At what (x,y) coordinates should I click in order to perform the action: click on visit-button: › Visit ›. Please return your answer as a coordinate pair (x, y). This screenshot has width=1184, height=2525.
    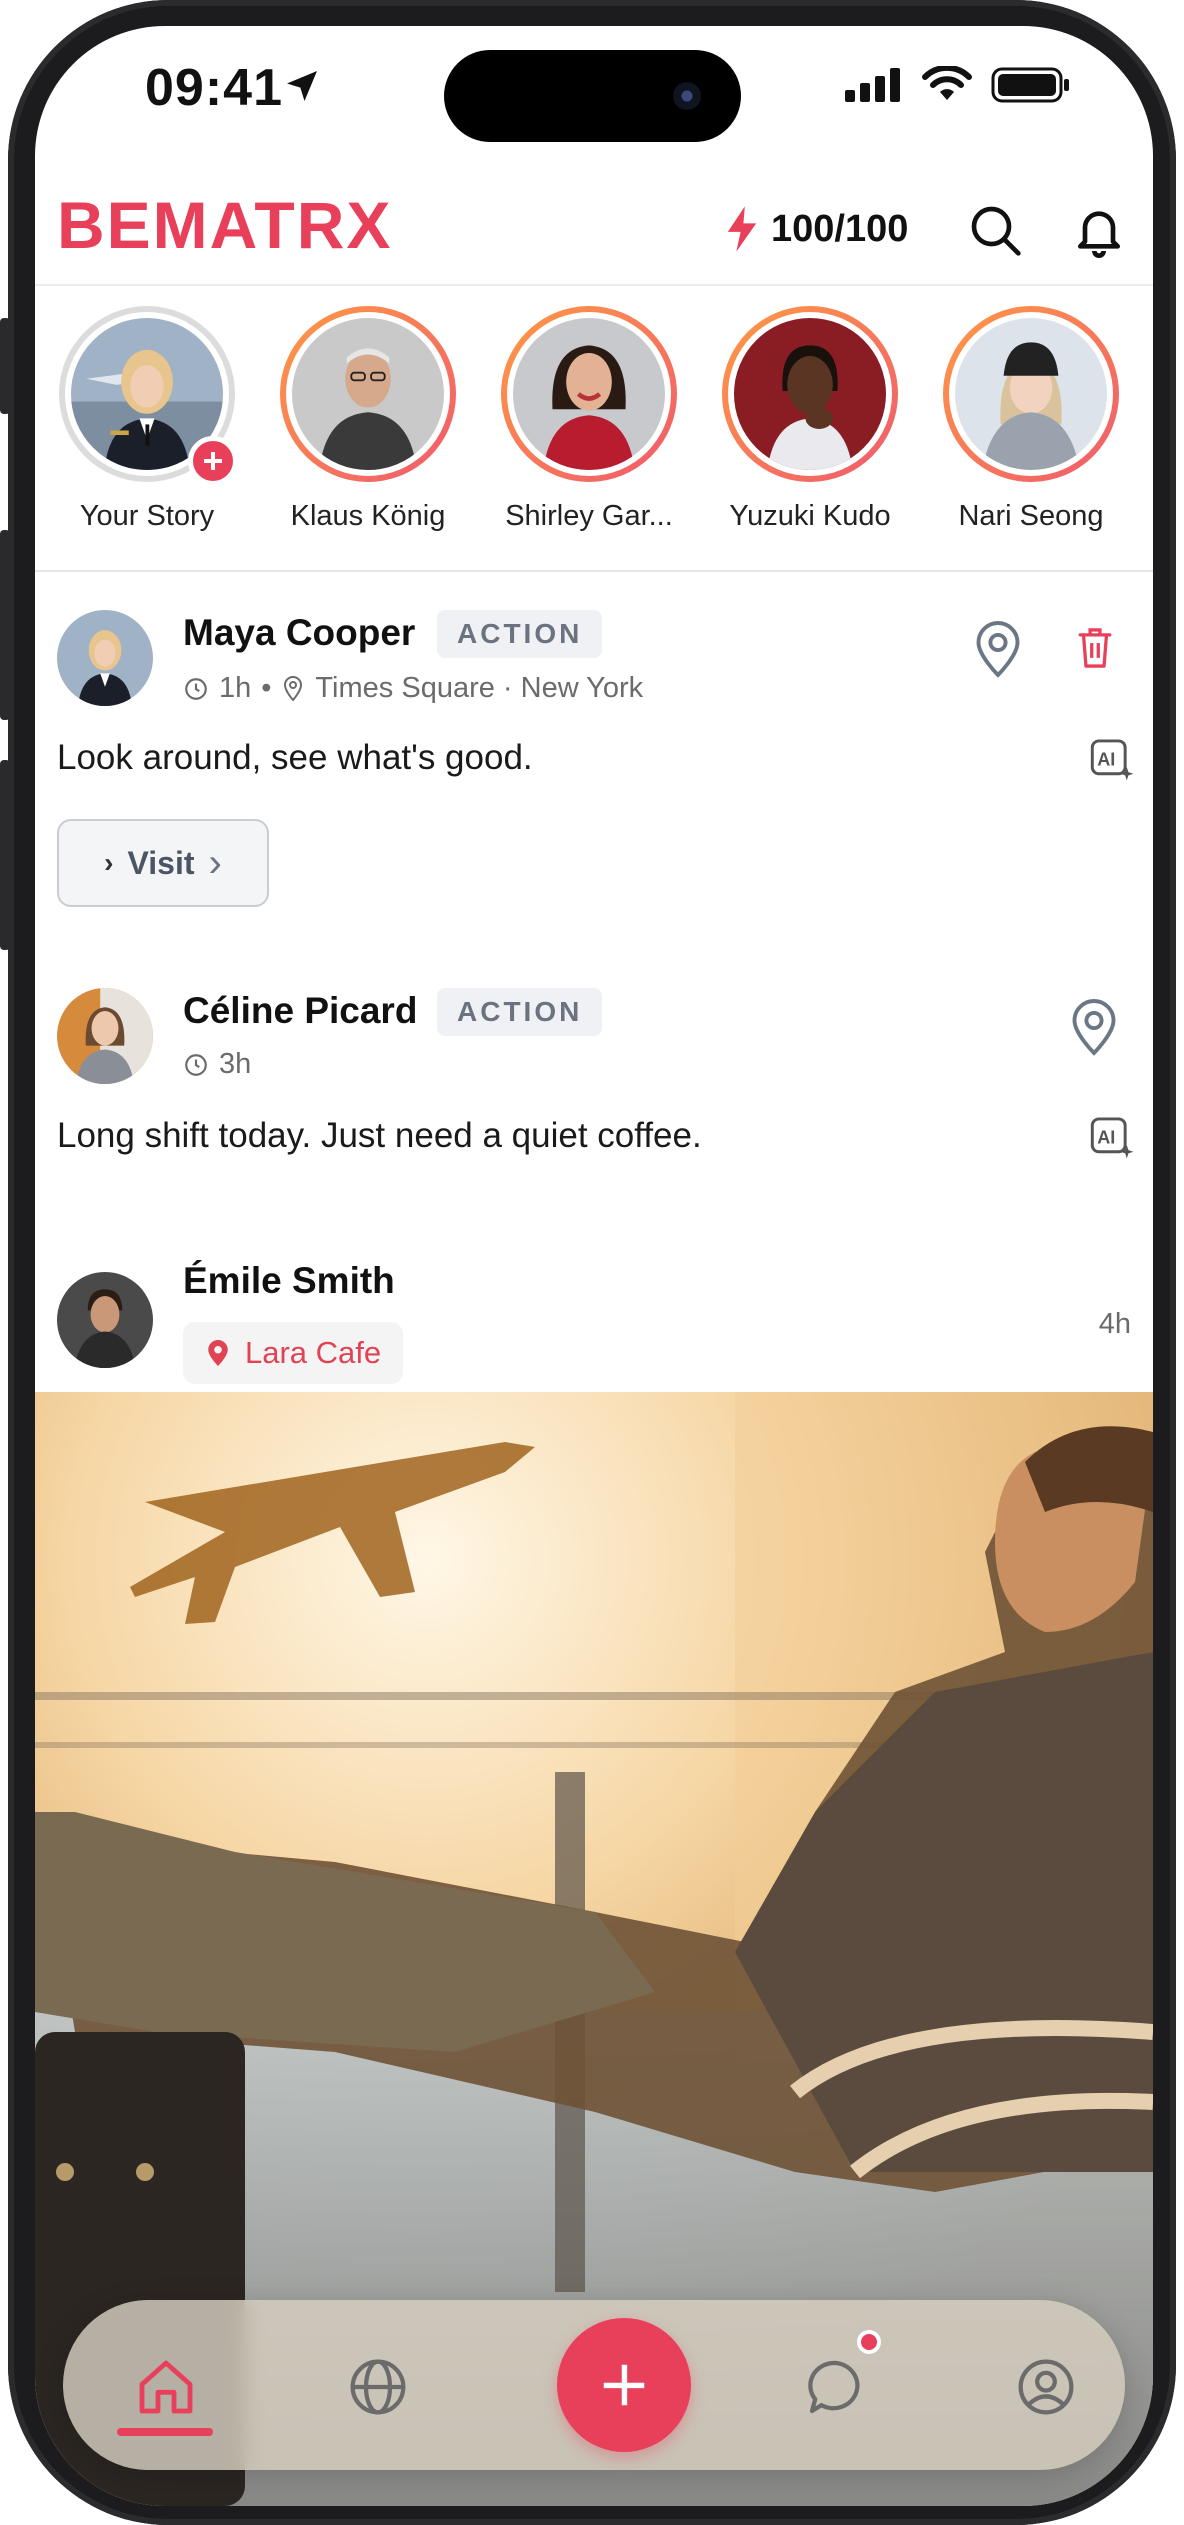
    Looking at the image, I should click on (163, 863).